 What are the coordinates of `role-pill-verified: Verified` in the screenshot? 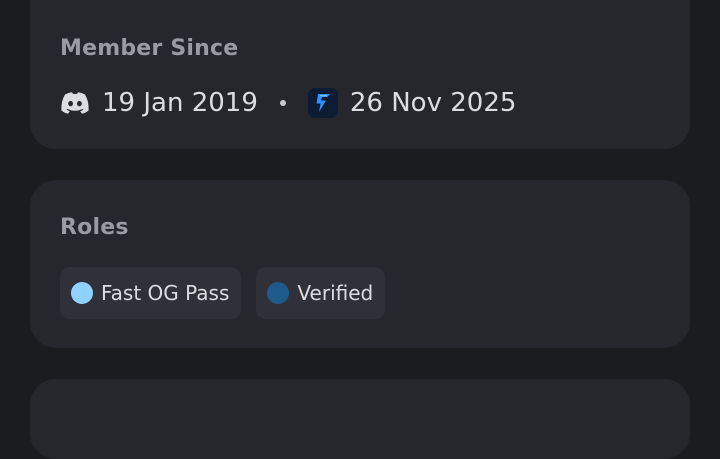 It's located at (321, 293).